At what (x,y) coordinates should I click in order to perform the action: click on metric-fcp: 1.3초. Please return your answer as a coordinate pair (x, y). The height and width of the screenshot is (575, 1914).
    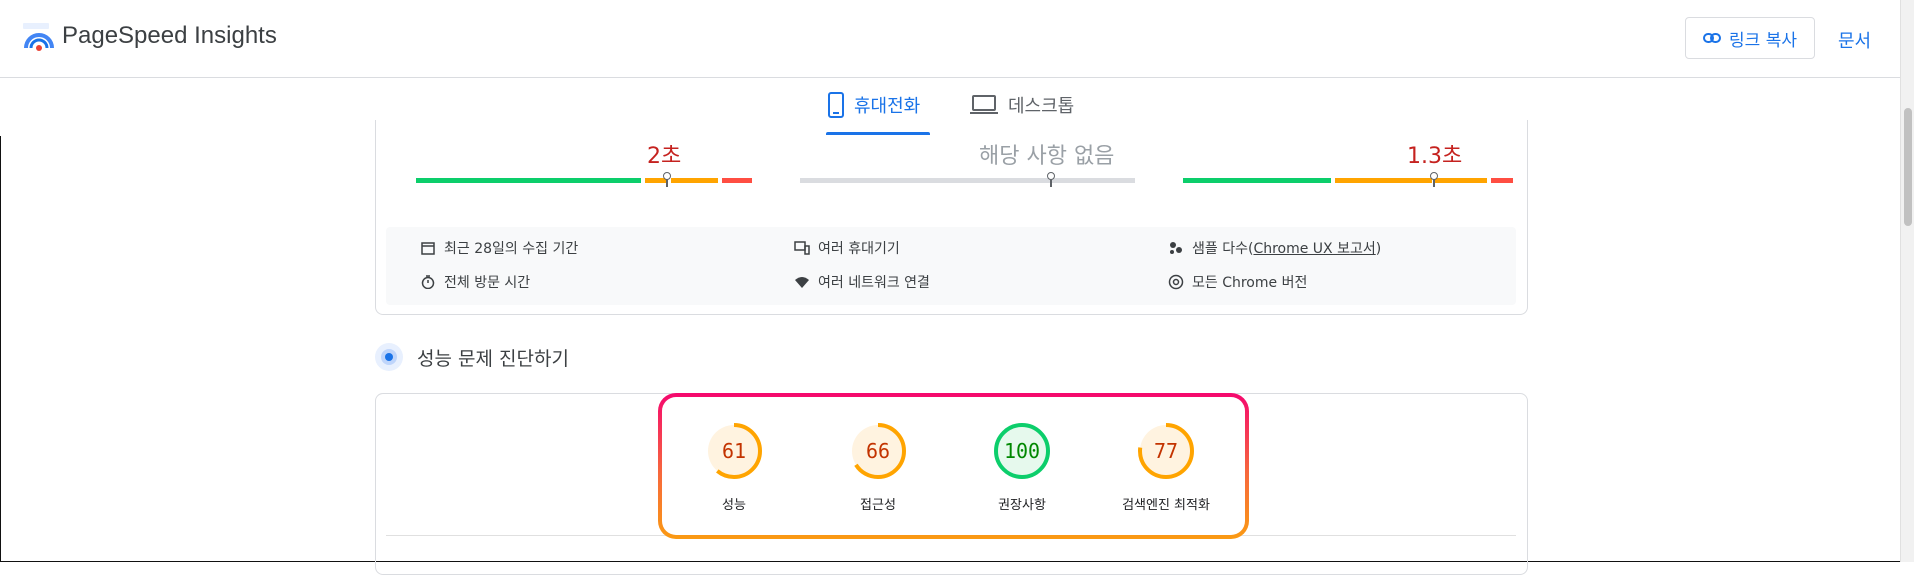
    Looking at the image, I should click on (1350, 163).